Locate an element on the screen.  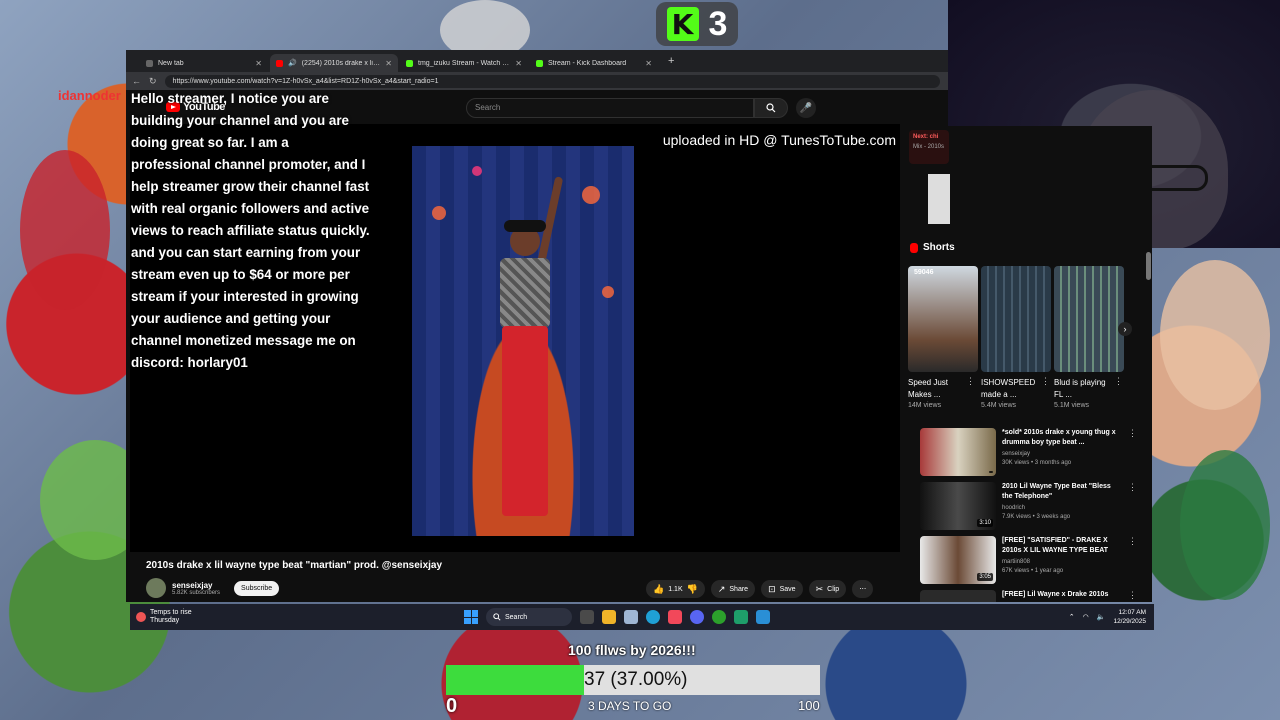
tab-label: tmg_izuku Stream - Watch Live on is located at coordinates (464, 63).